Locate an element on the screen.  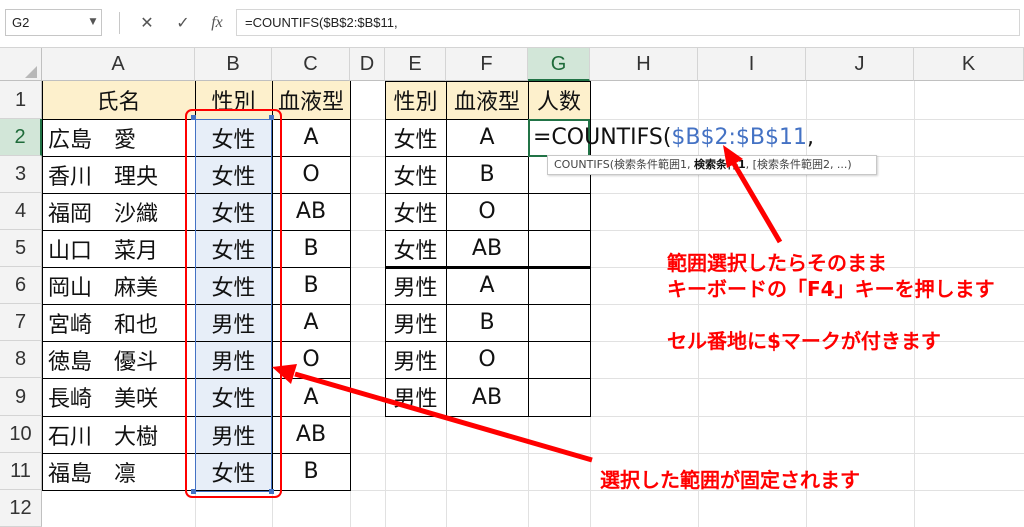
arrow-to-range-head is located at coordinates (284, 374).